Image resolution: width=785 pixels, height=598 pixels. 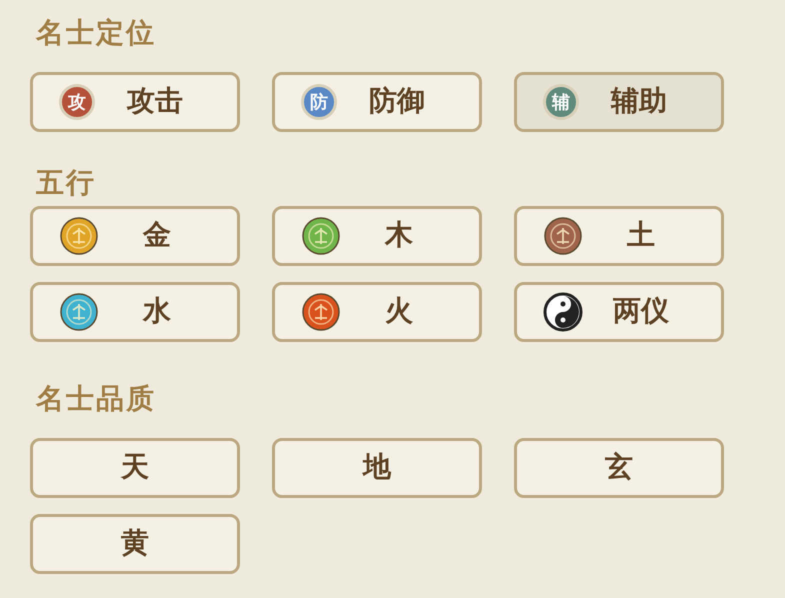 What do you see at coordinates (135, 544) in the screenshot?
I see `filter-option: 黄` at bounding box center [135, 544].